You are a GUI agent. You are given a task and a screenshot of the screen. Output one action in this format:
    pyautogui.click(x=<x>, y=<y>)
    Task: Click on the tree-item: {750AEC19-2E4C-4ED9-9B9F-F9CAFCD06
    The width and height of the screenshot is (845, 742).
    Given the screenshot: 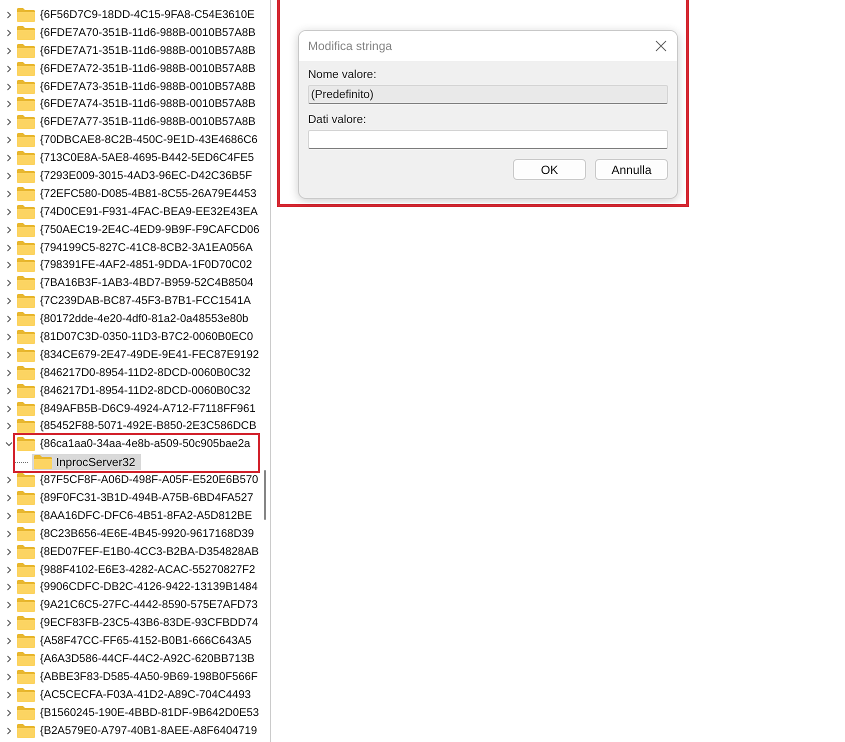 What is the action you would take?
    pyautogui.click(x=149, y=230)
    